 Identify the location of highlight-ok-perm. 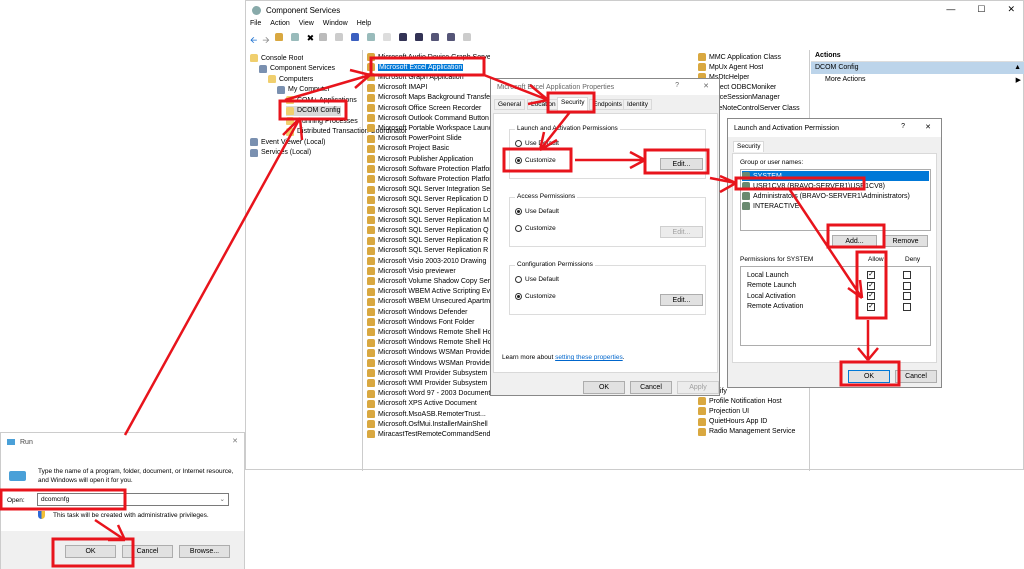
(870, 373).